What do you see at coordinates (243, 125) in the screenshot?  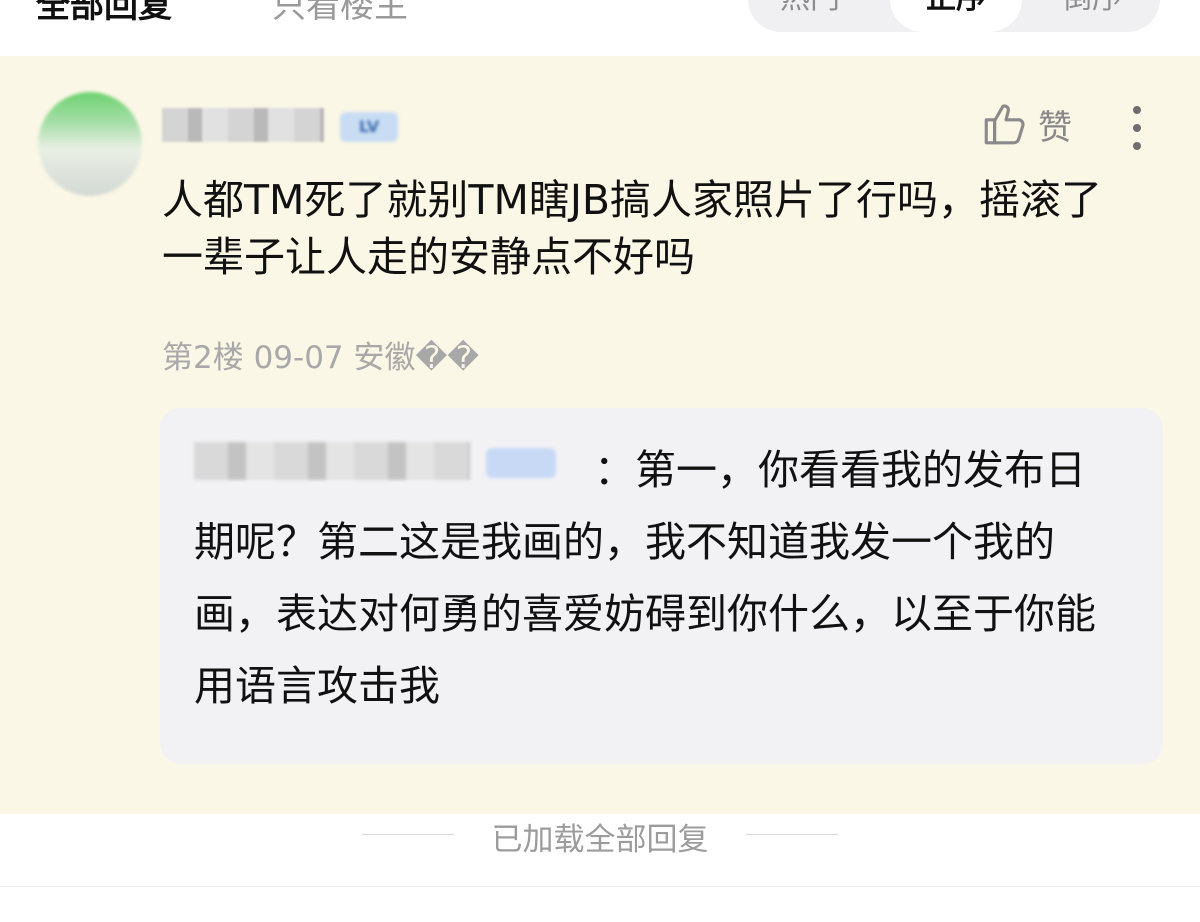 I see `username-blurred` at bounding box center [243, 125].